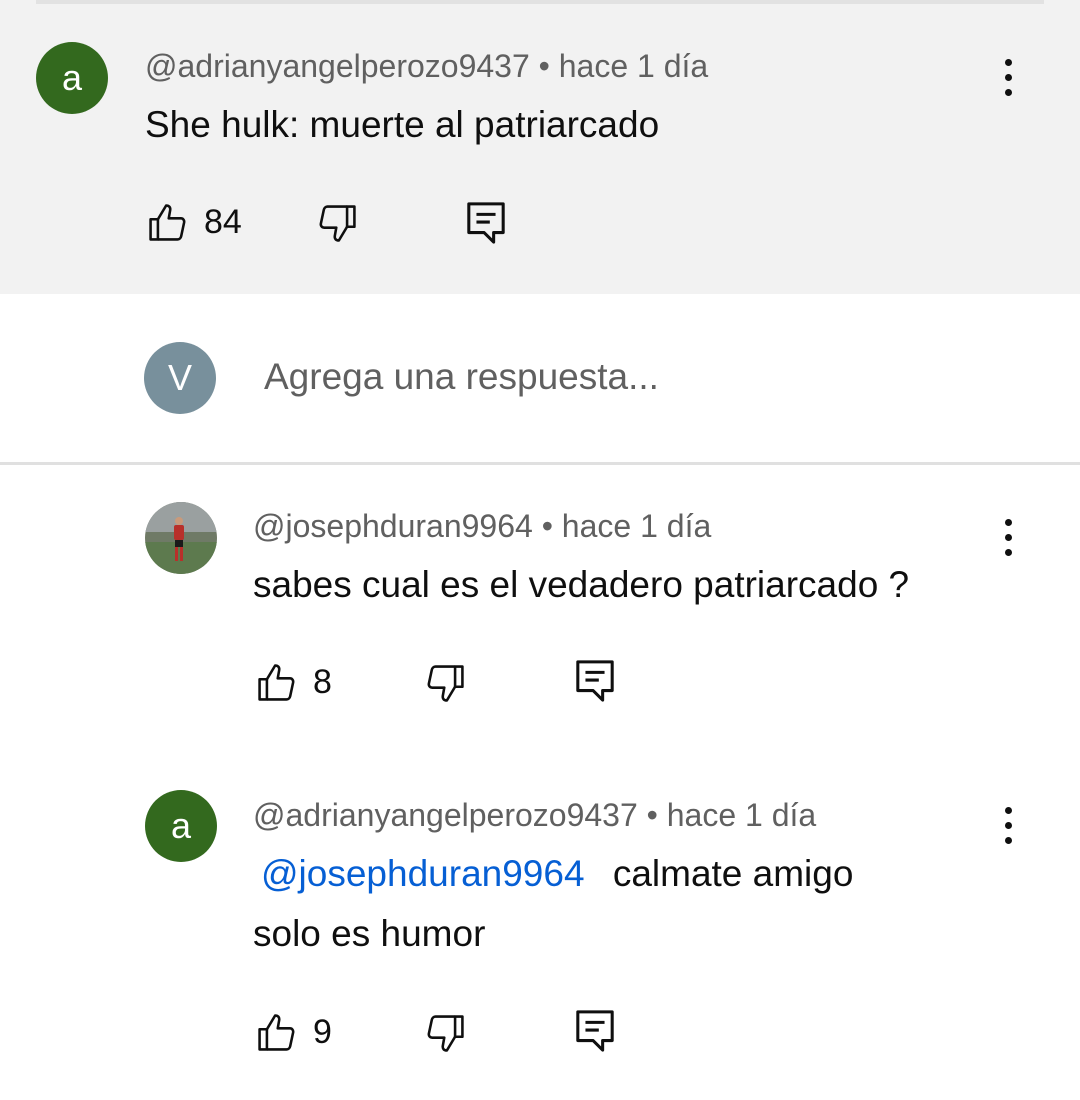  I want to click on like-count: 84, so click(223, 221).